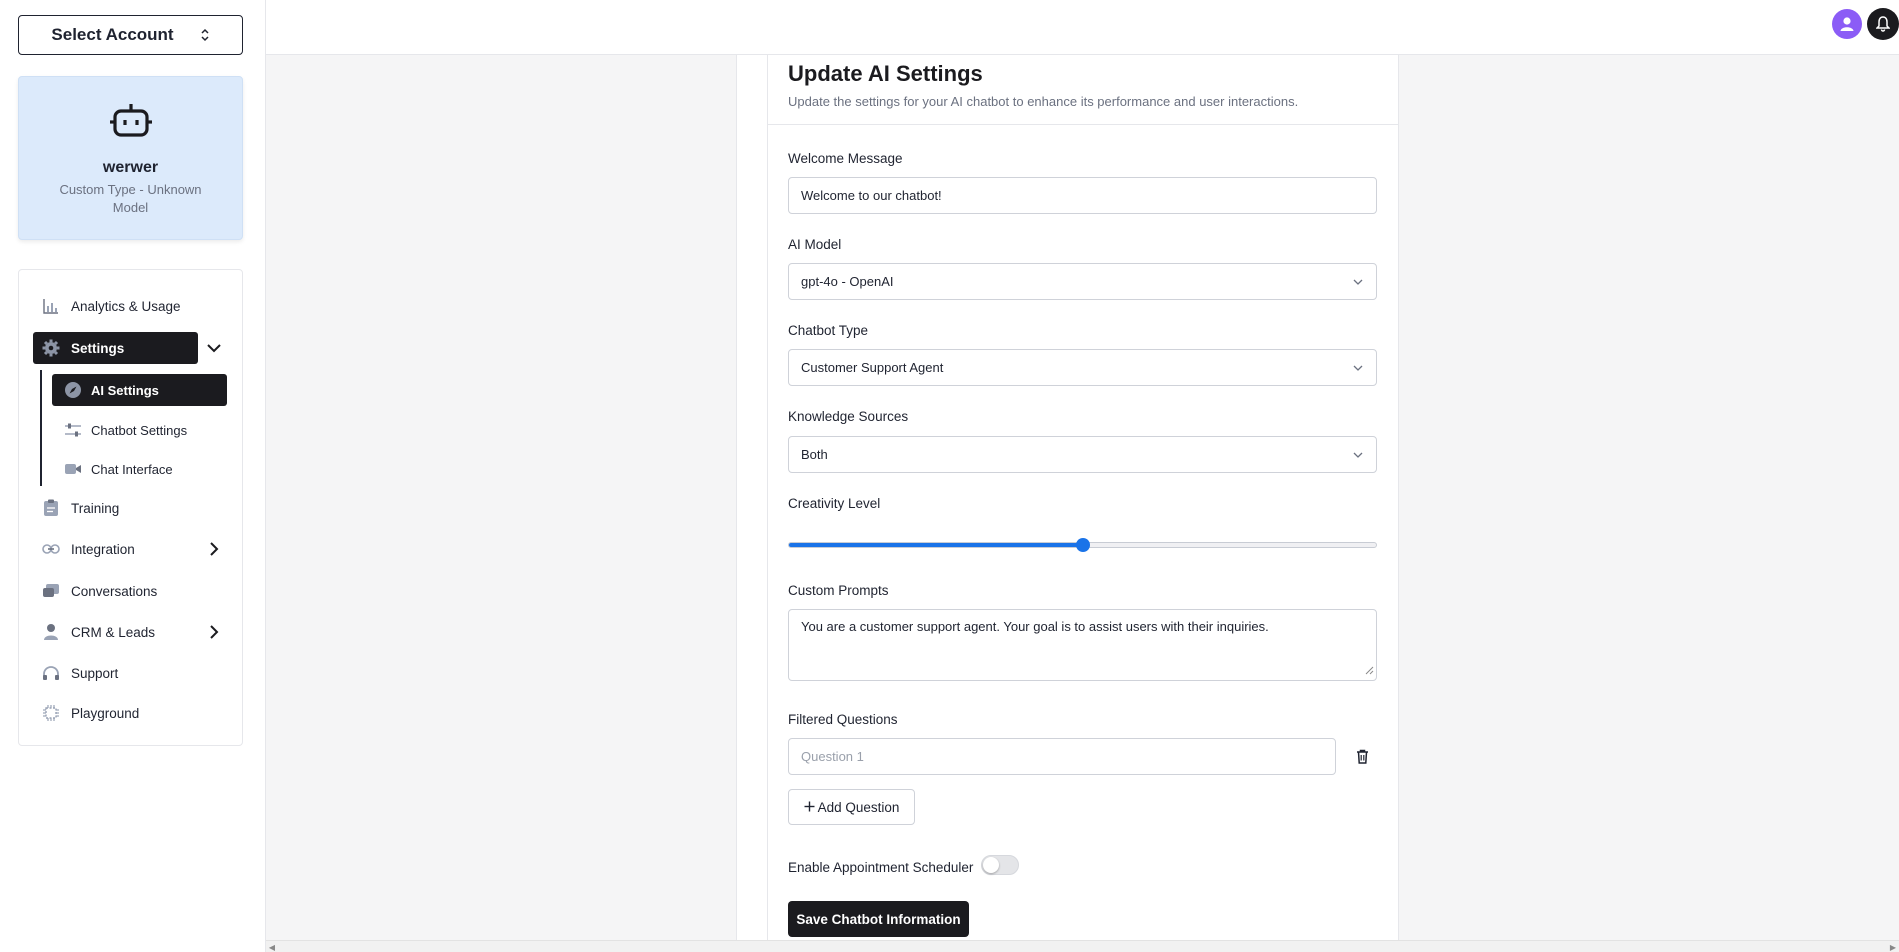 The image size is (1899, 952). I want to click on user-avatar-icon, so click(1847, 24).